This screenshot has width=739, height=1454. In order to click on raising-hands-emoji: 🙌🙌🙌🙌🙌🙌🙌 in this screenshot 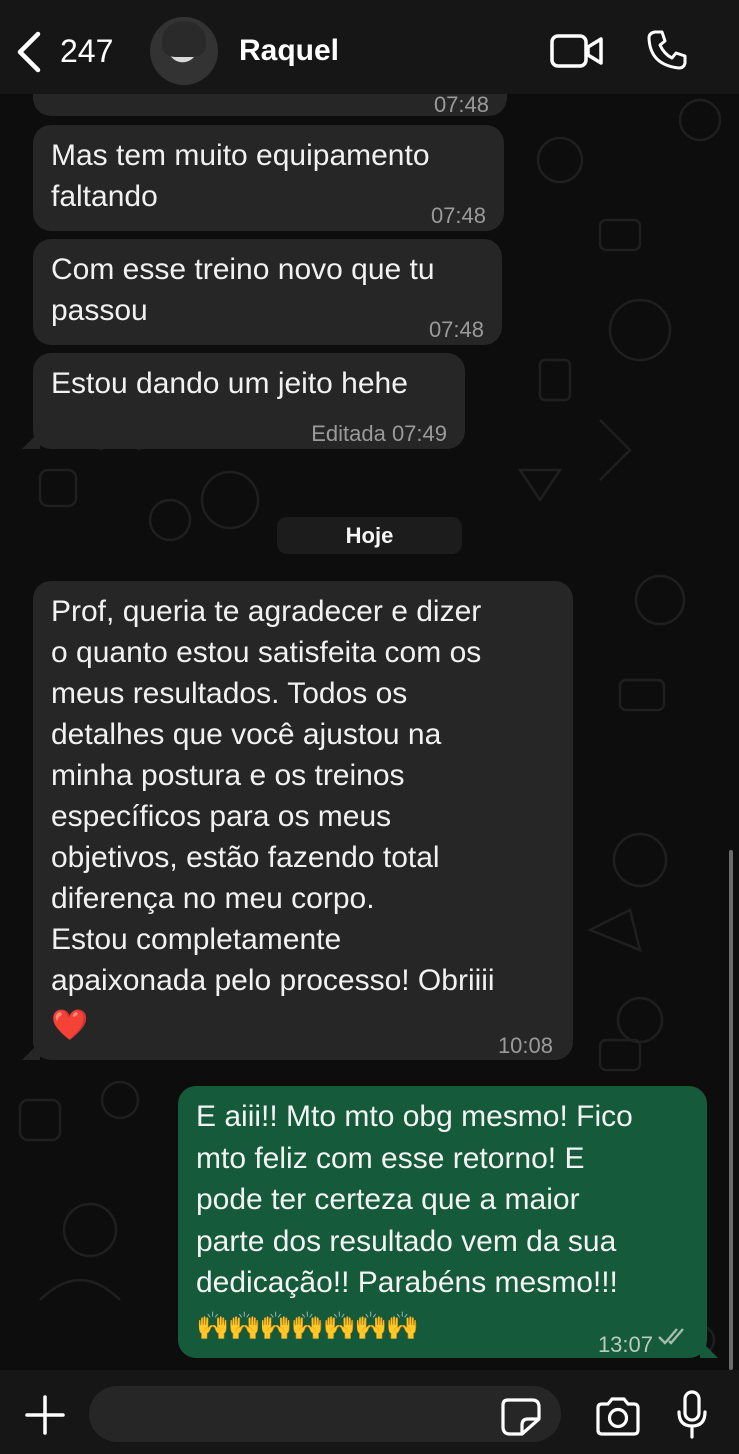, I will do `click(307, 1326)`.